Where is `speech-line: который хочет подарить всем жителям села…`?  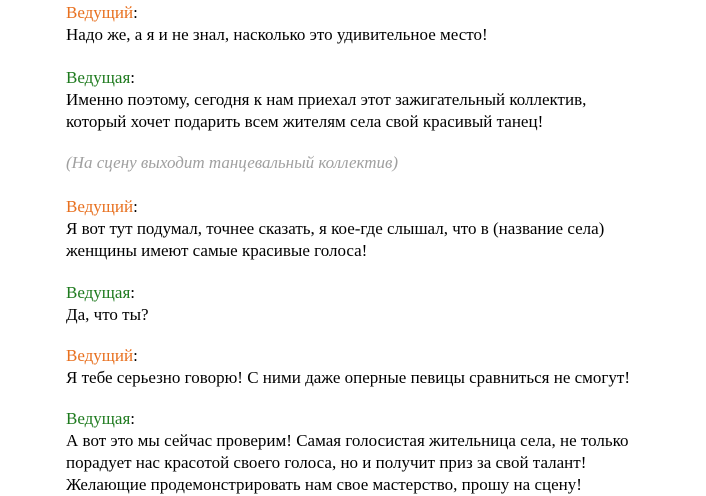
speech-line: который хочет подарить всем жителям села… is located at coordinates (305, 121).